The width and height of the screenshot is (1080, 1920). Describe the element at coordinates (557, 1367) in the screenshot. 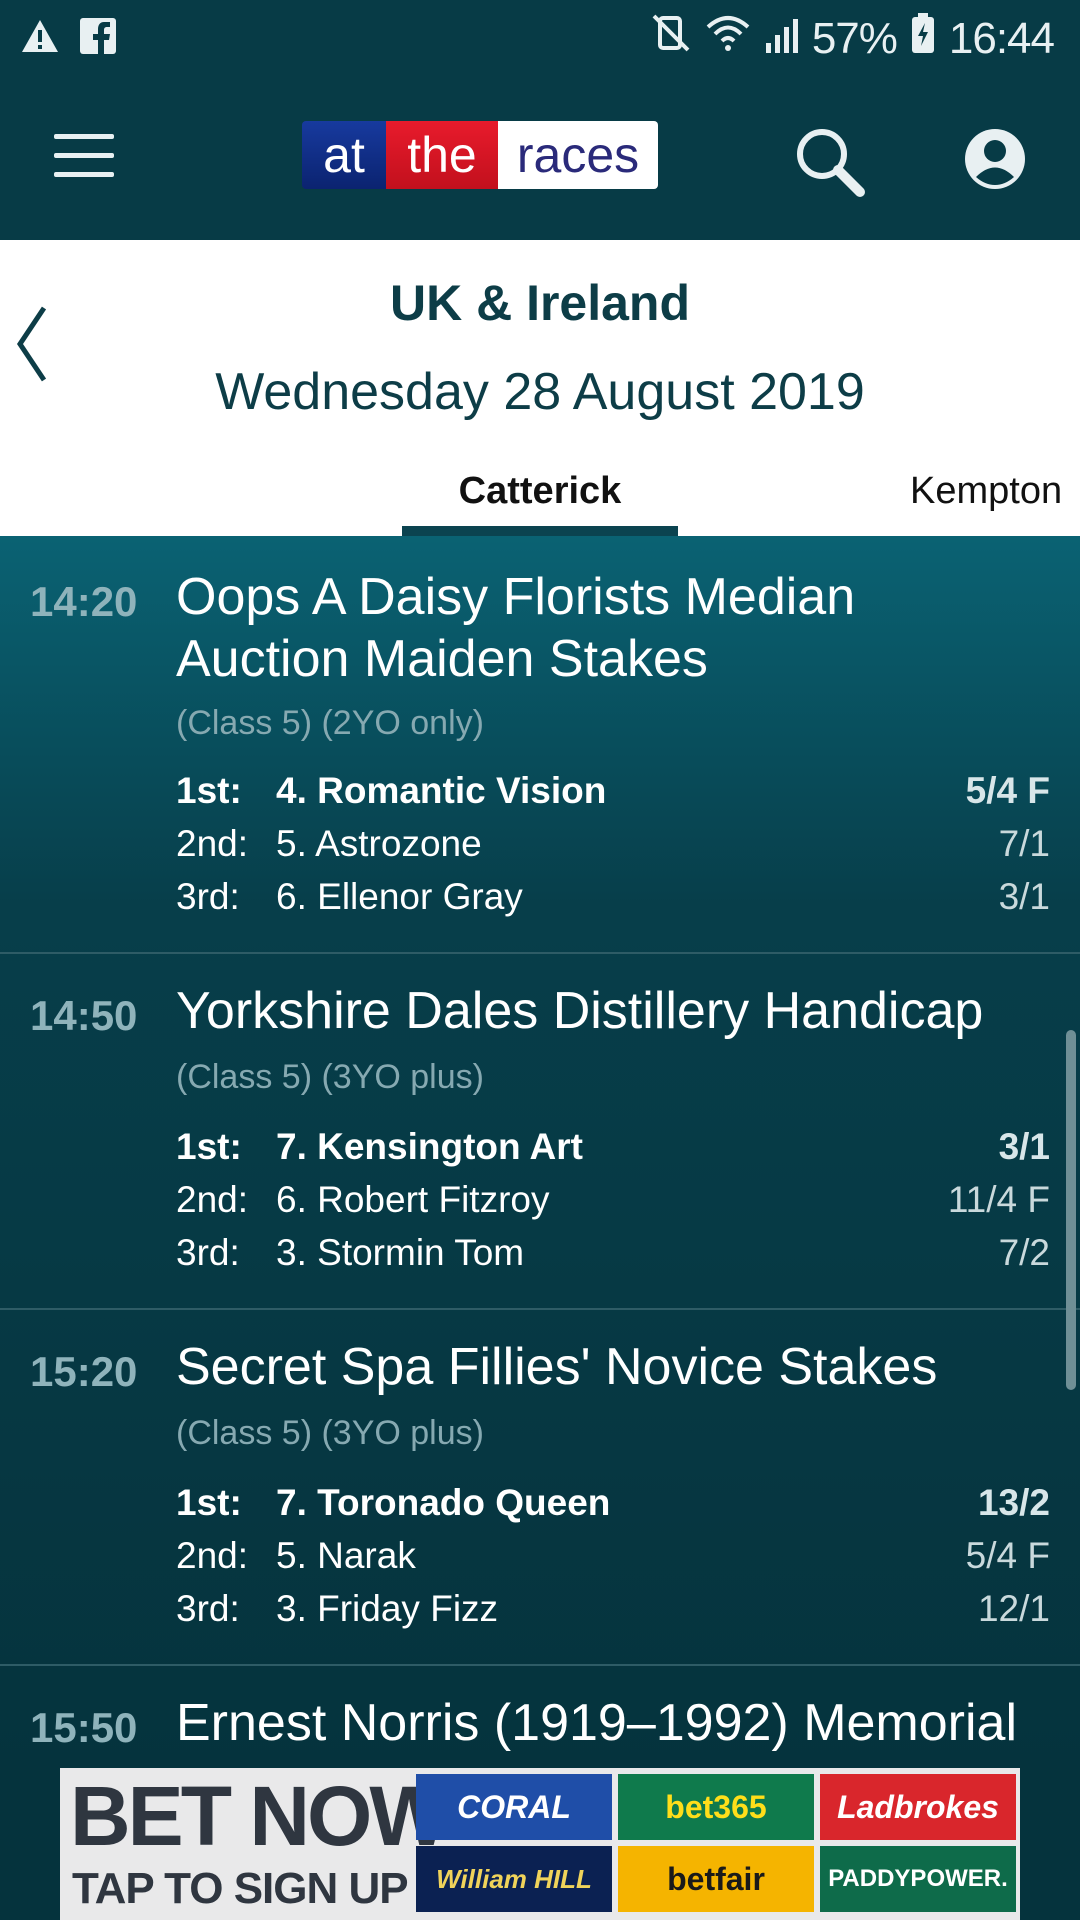

I see `race-name-line1: Secret Spa Fillies' Novice Stakes` at that location.